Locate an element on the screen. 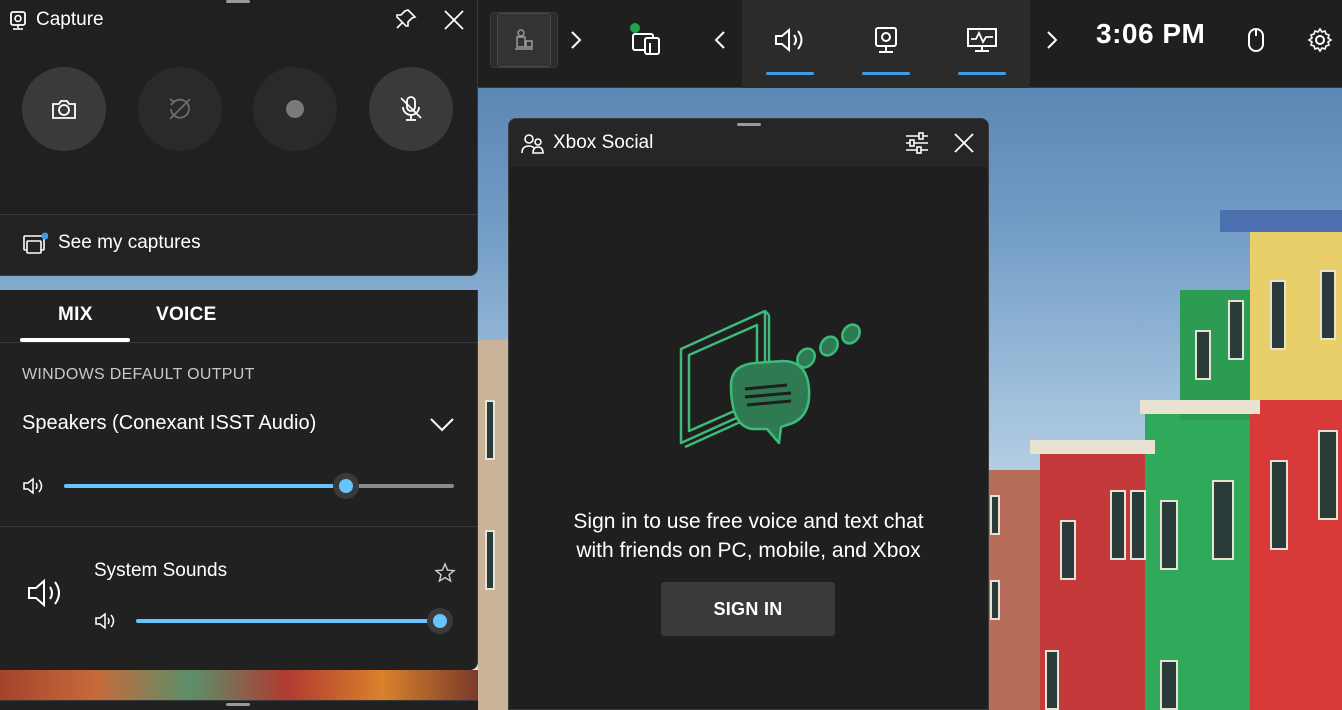  chevron-down-icon is located at coordinates (442, 425).